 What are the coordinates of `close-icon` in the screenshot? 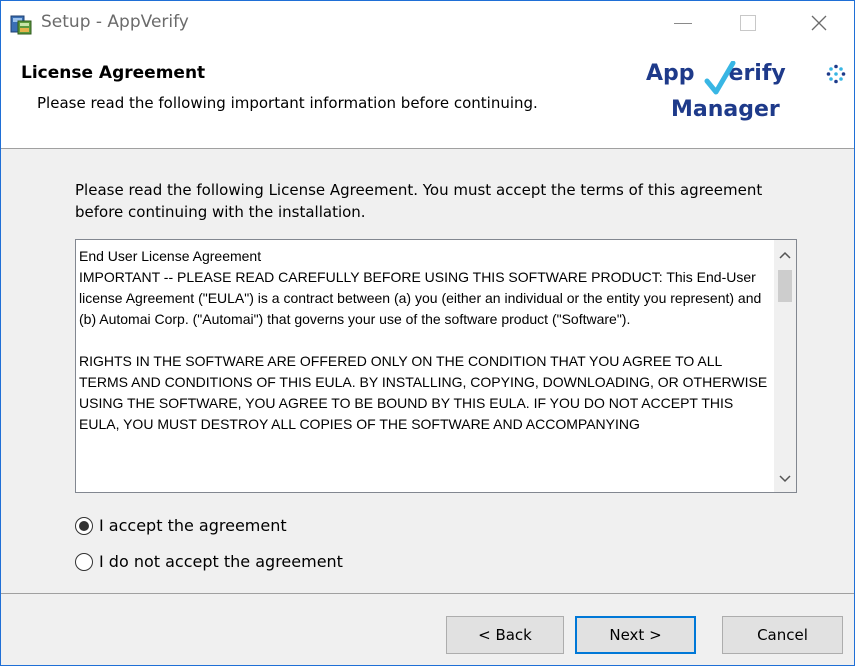 It's located at (819, 23).